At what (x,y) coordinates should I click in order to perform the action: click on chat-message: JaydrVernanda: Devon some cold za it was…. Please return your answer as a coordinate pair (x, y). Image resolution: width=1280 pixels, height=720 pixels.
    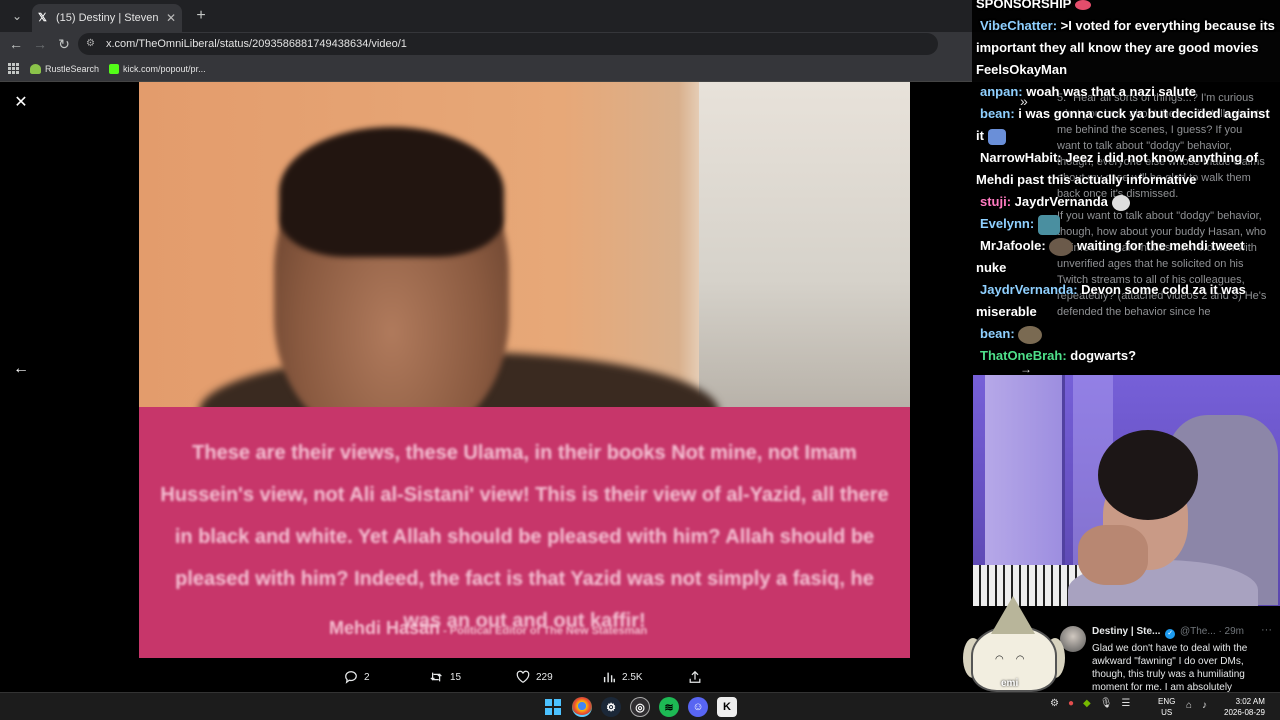
    Looking at the image, I should click on (1126, 301).